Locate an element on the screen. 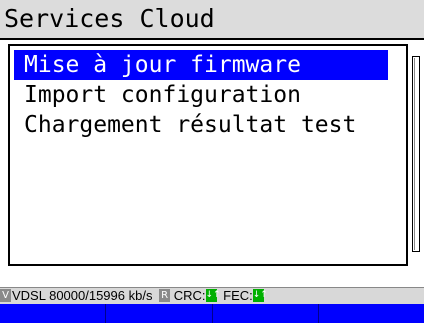  softkey-bar is located at coordinates (212, 313).